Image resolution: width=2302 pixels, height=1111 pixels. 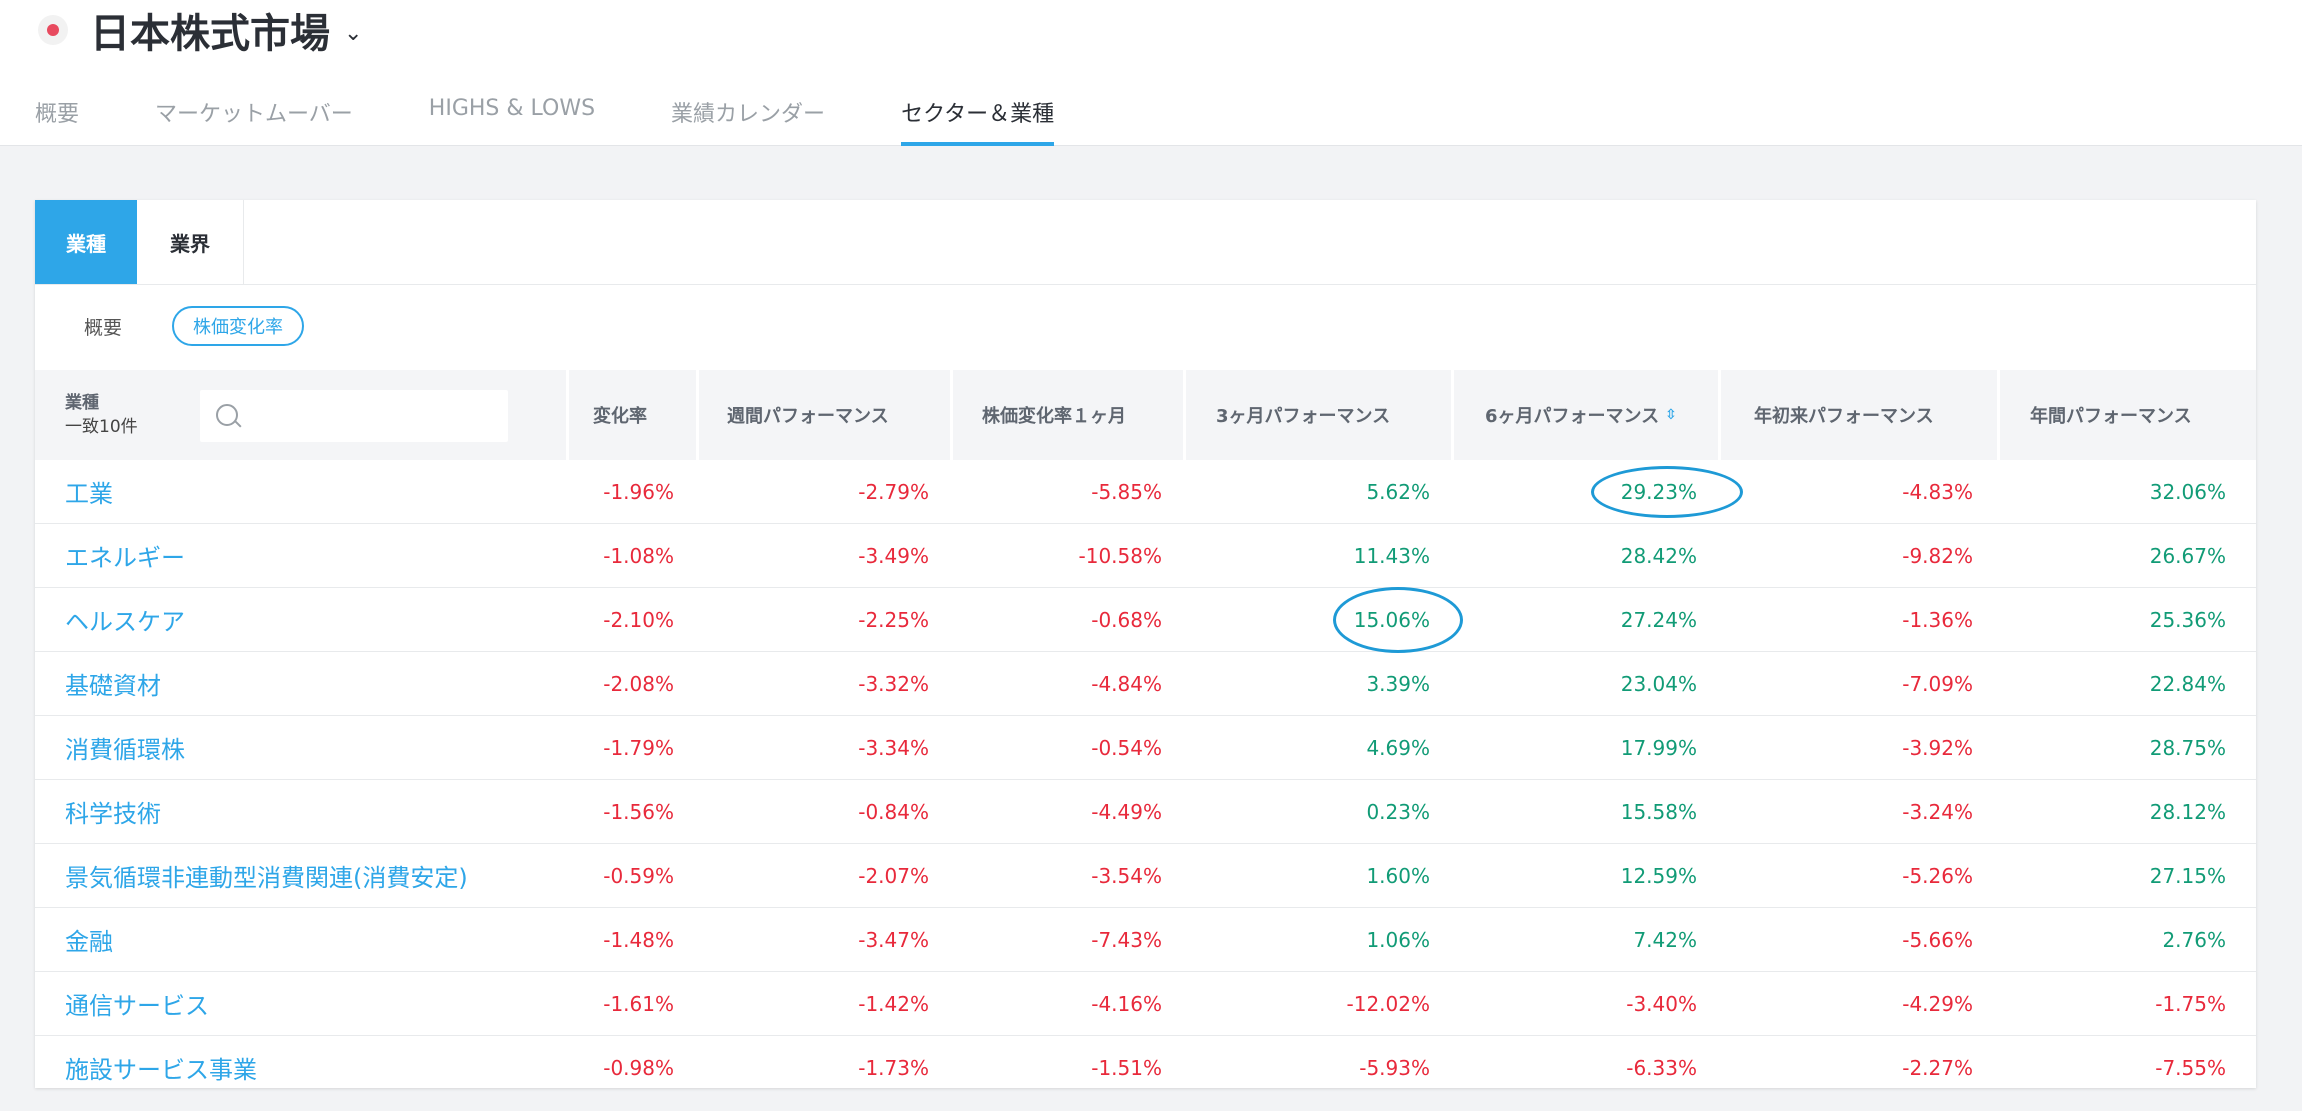 What do you see at coordinates (210, 34) in the screenshot?
I see `page-title: 日本株式市場` at bounding box center [210, 34].